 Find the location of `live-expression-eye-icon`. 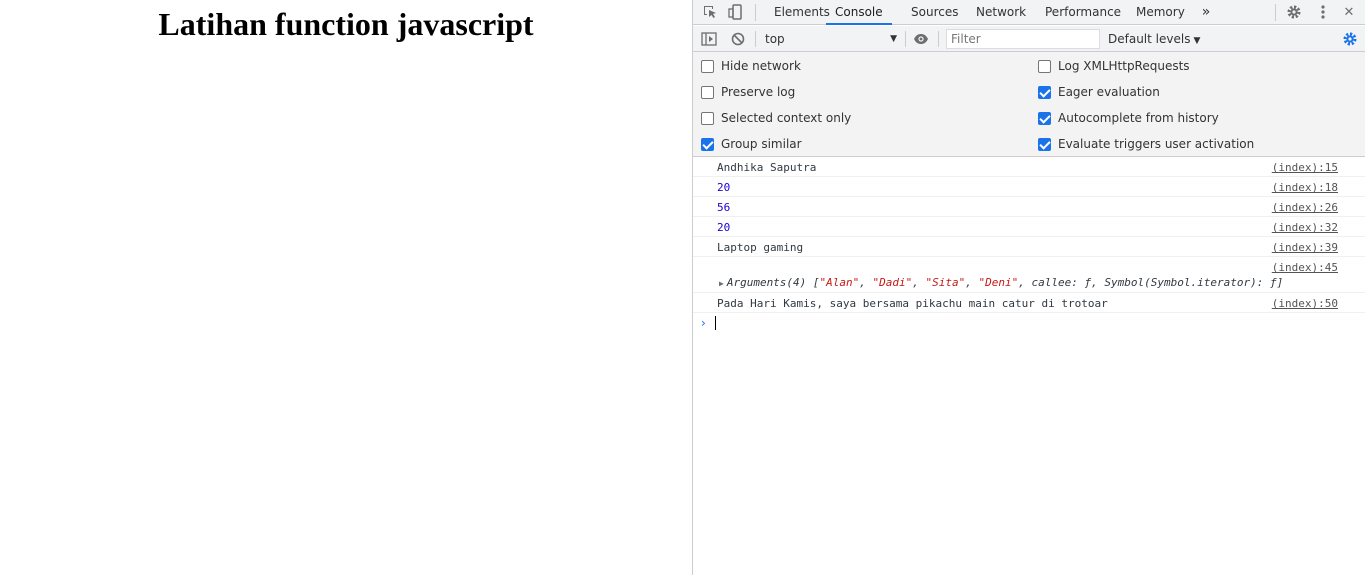

live-expression-eye-icon is located at coordinates (921, 39).